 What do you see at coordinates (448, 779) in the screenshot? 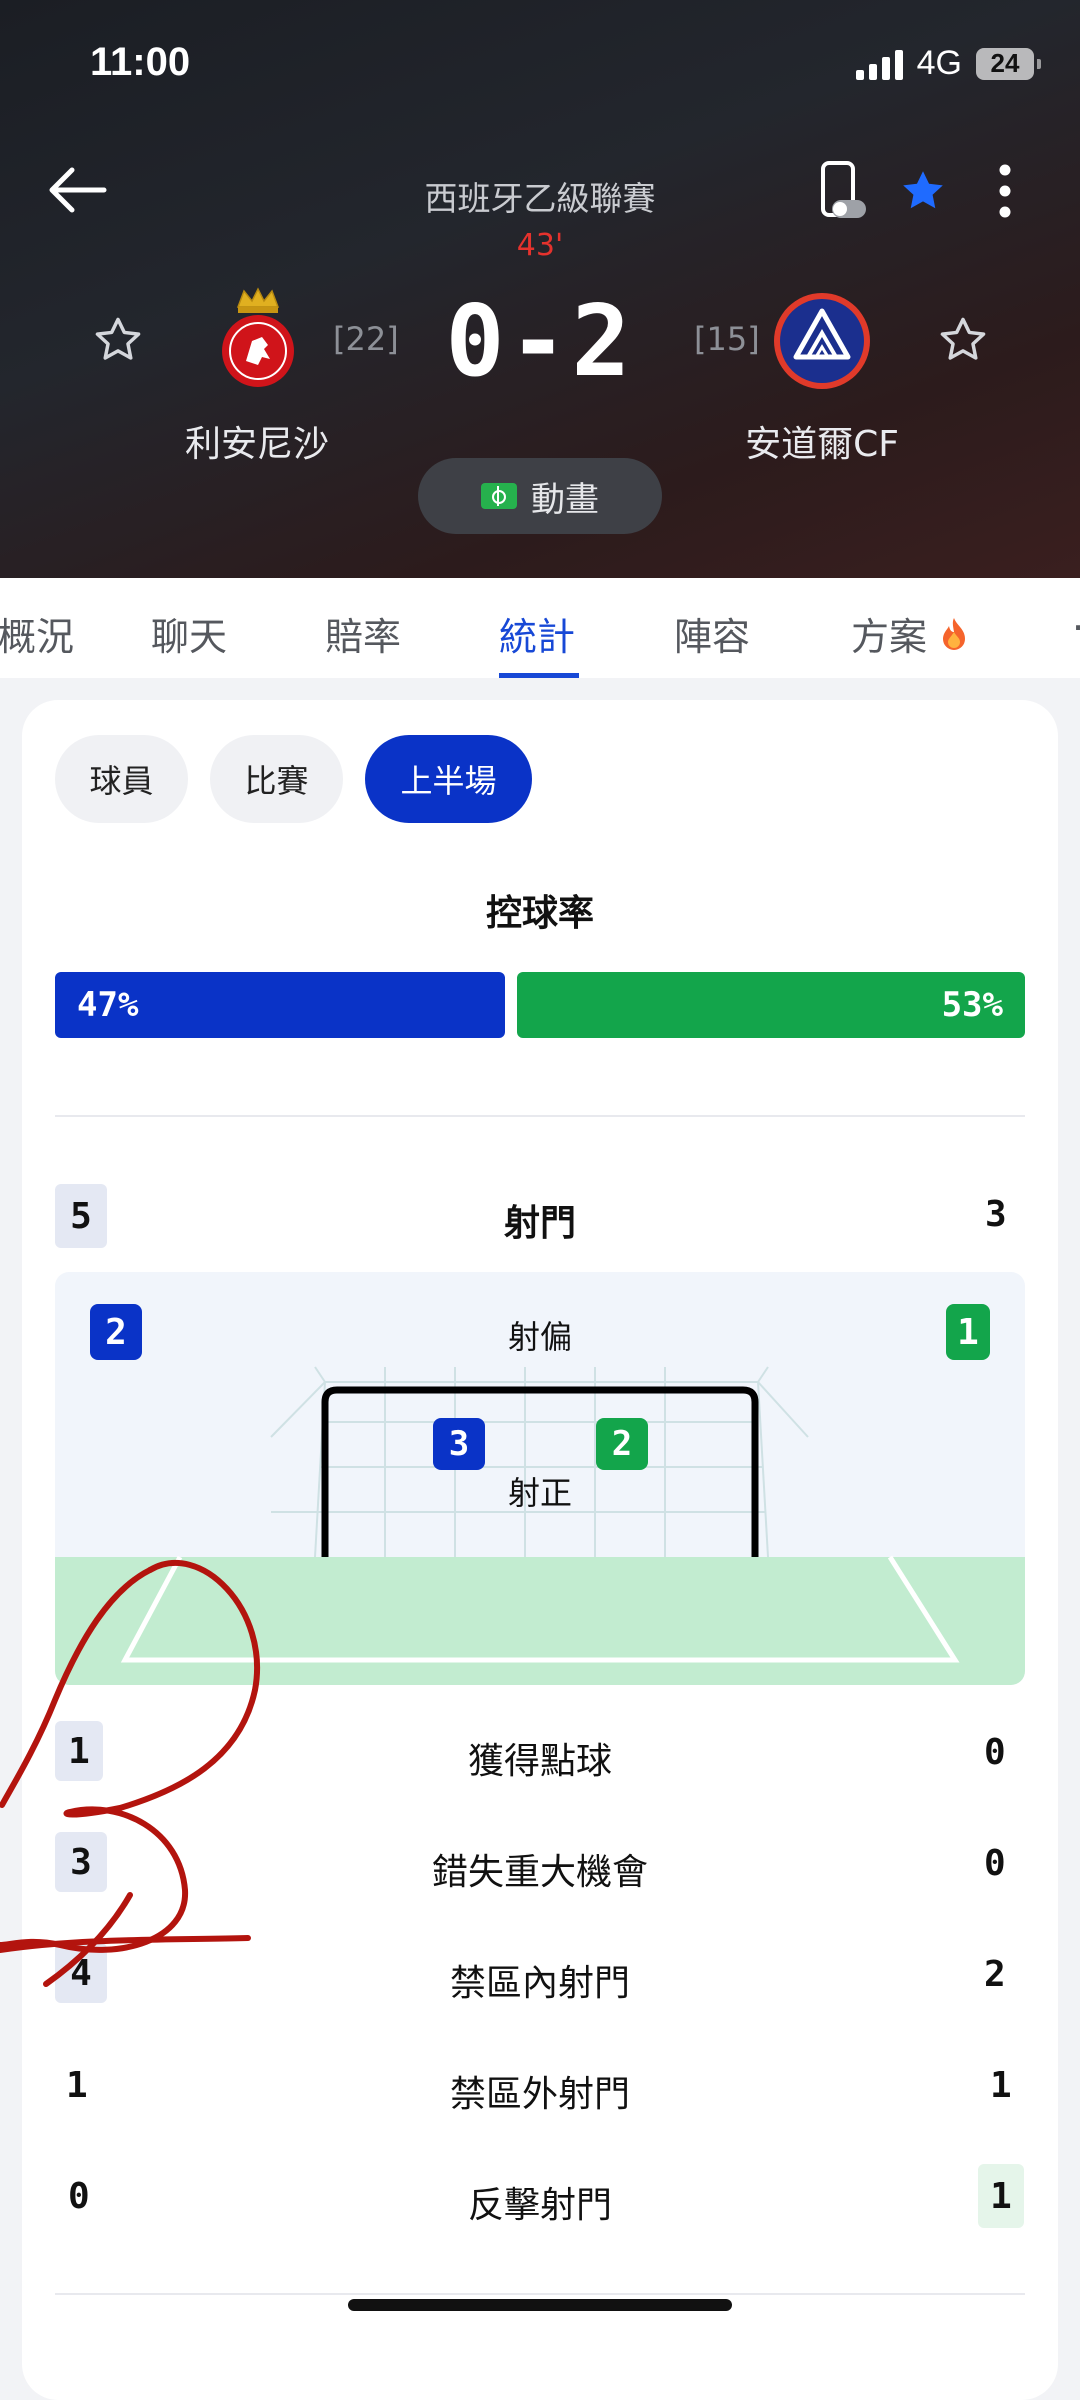
I see `filter-first-half: 上半場` at bounding box center [448, 779].